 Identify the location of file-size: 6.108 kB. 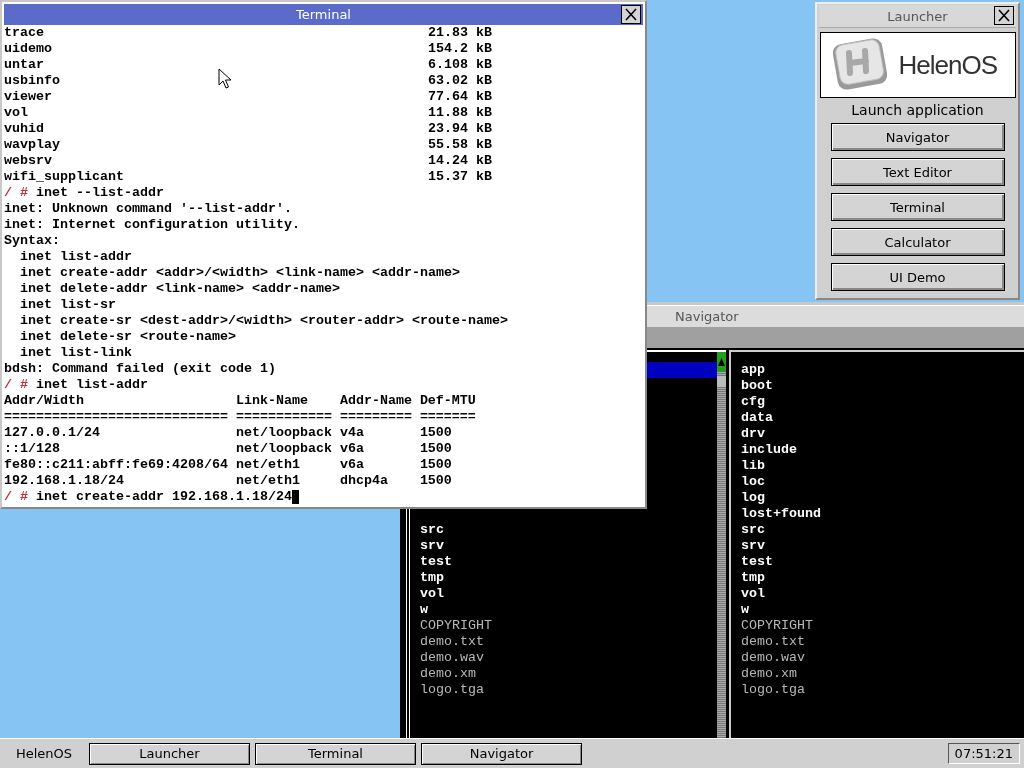
(459, 65).